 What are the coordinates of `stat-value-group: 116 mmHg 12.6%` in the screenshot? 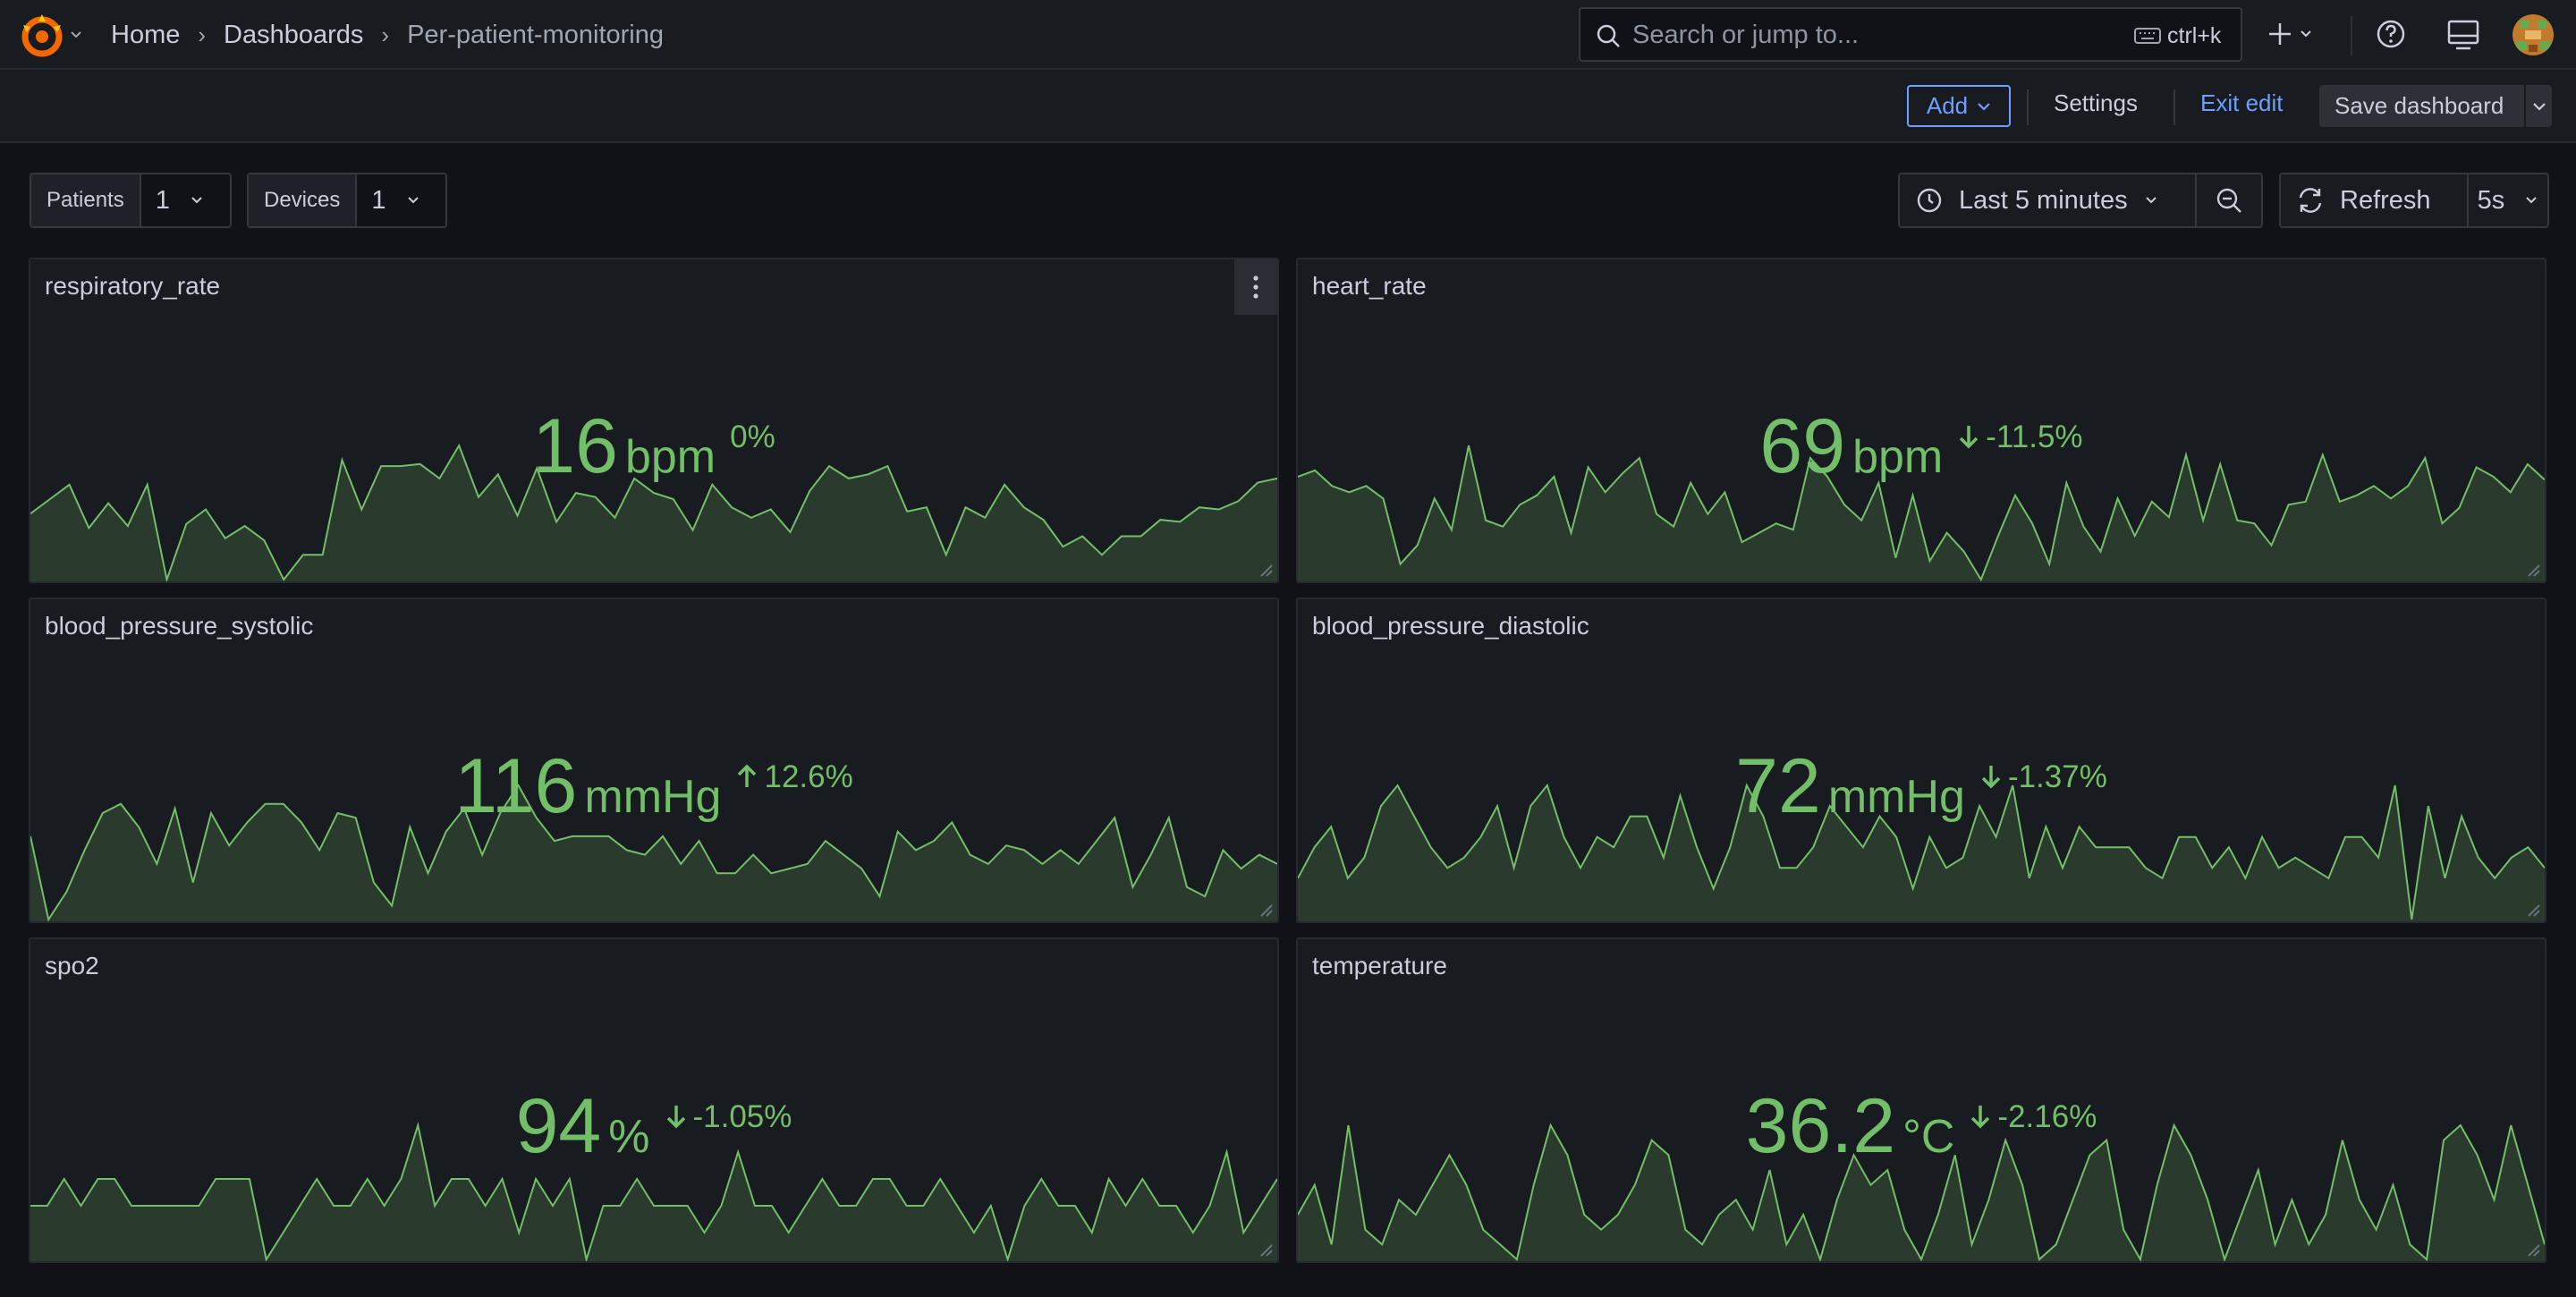 It's located at (653, 791).